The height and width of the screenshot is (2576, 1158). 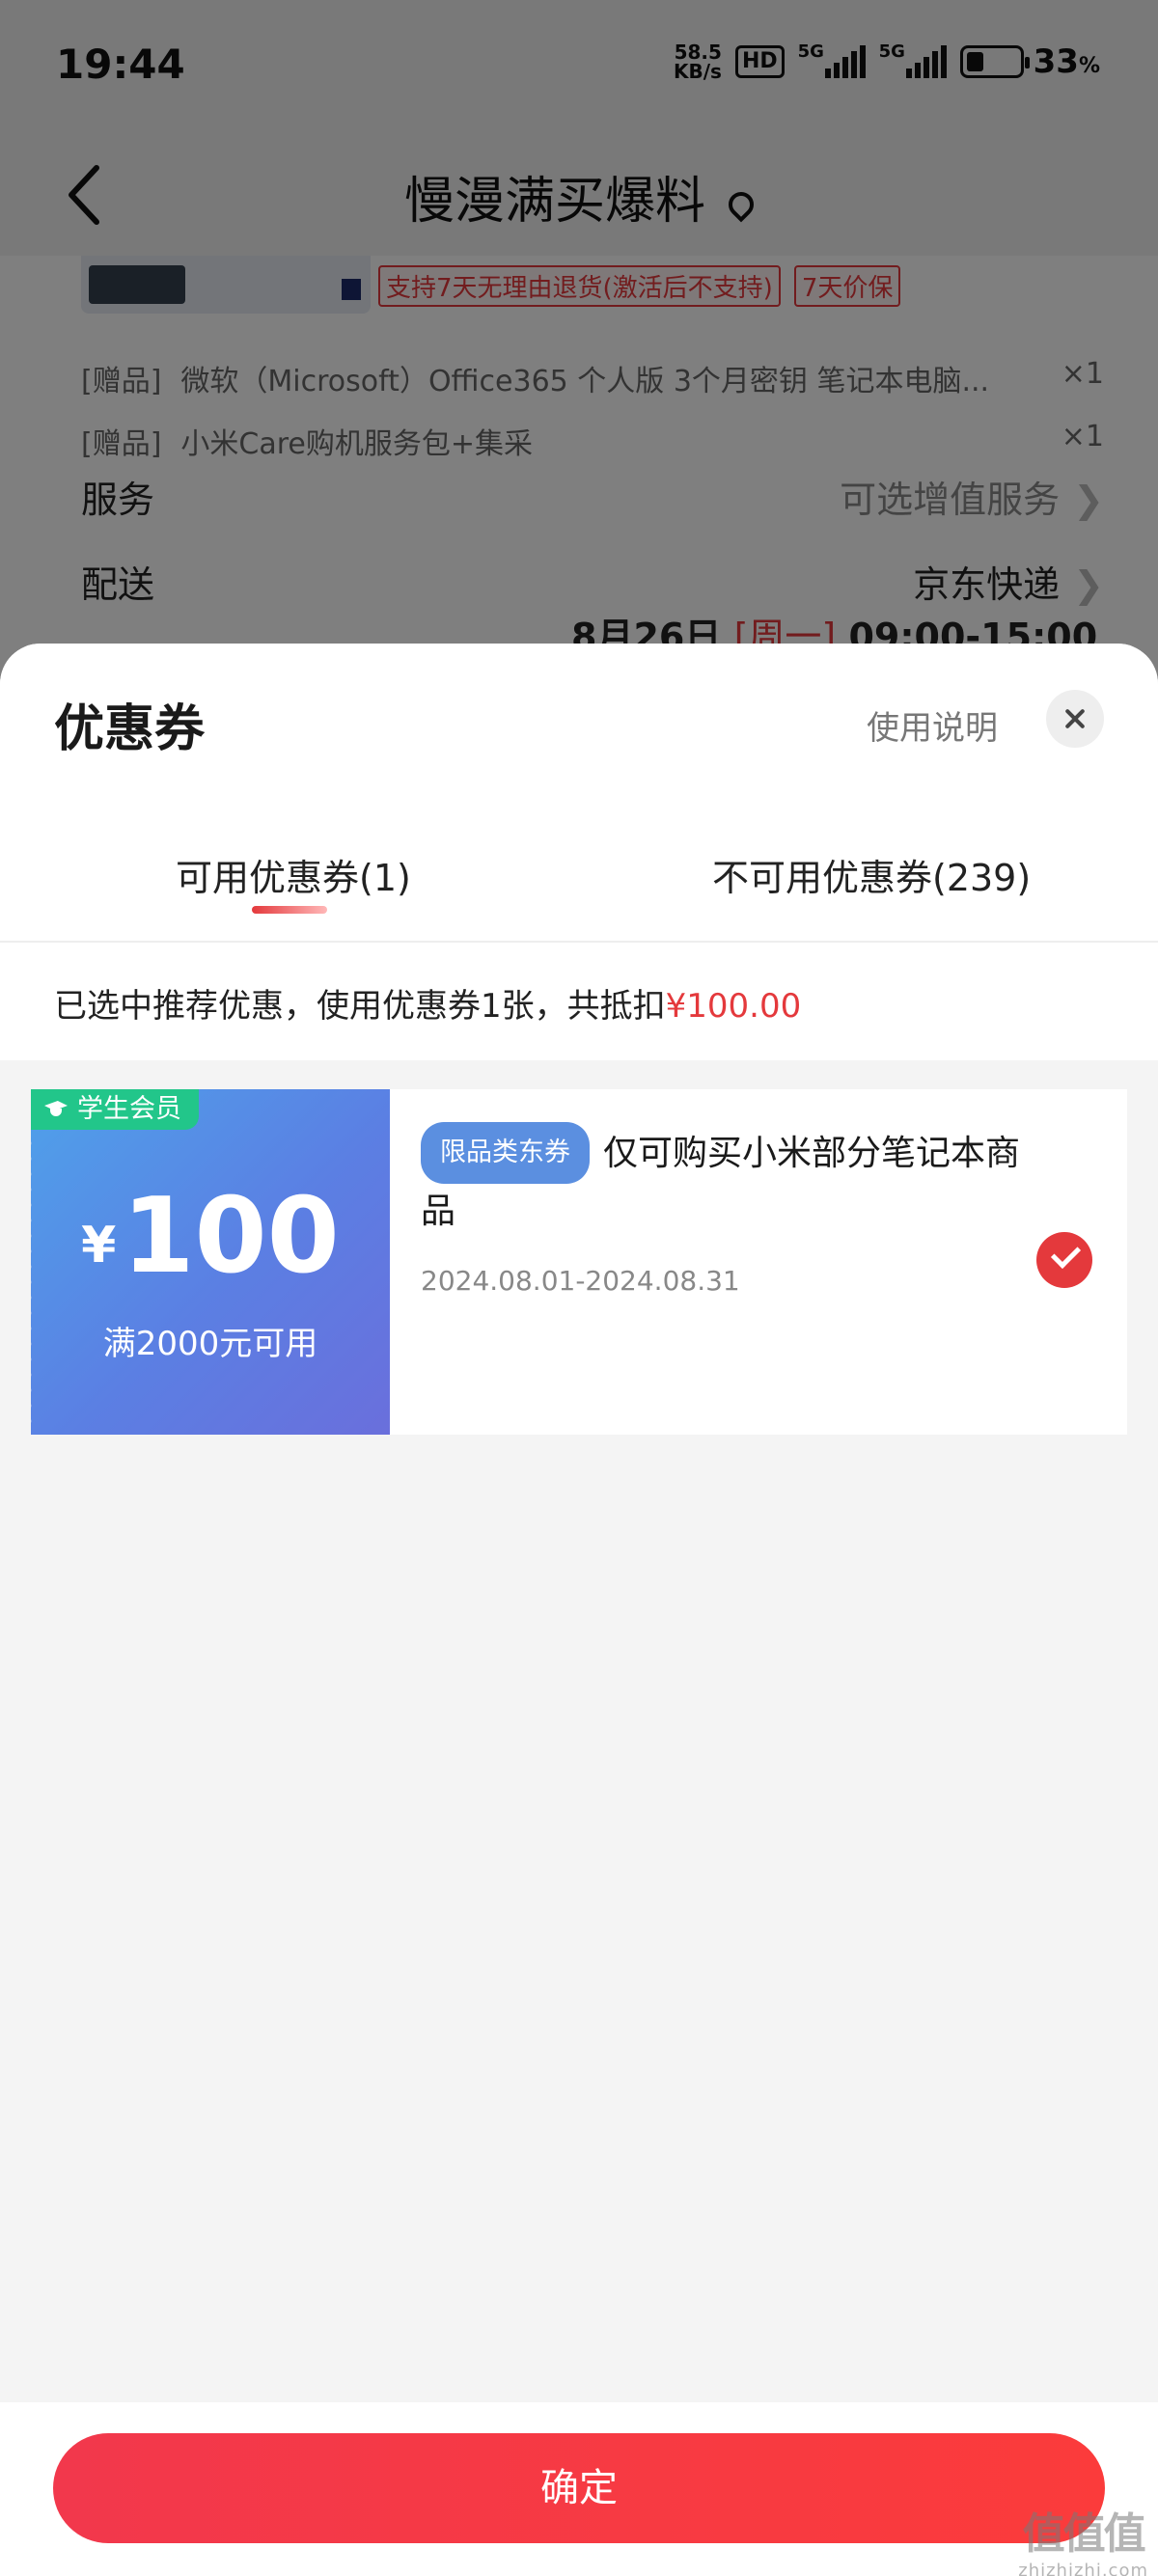 I want to click on graduation-cap-icon, so click(x=55, y=1109).